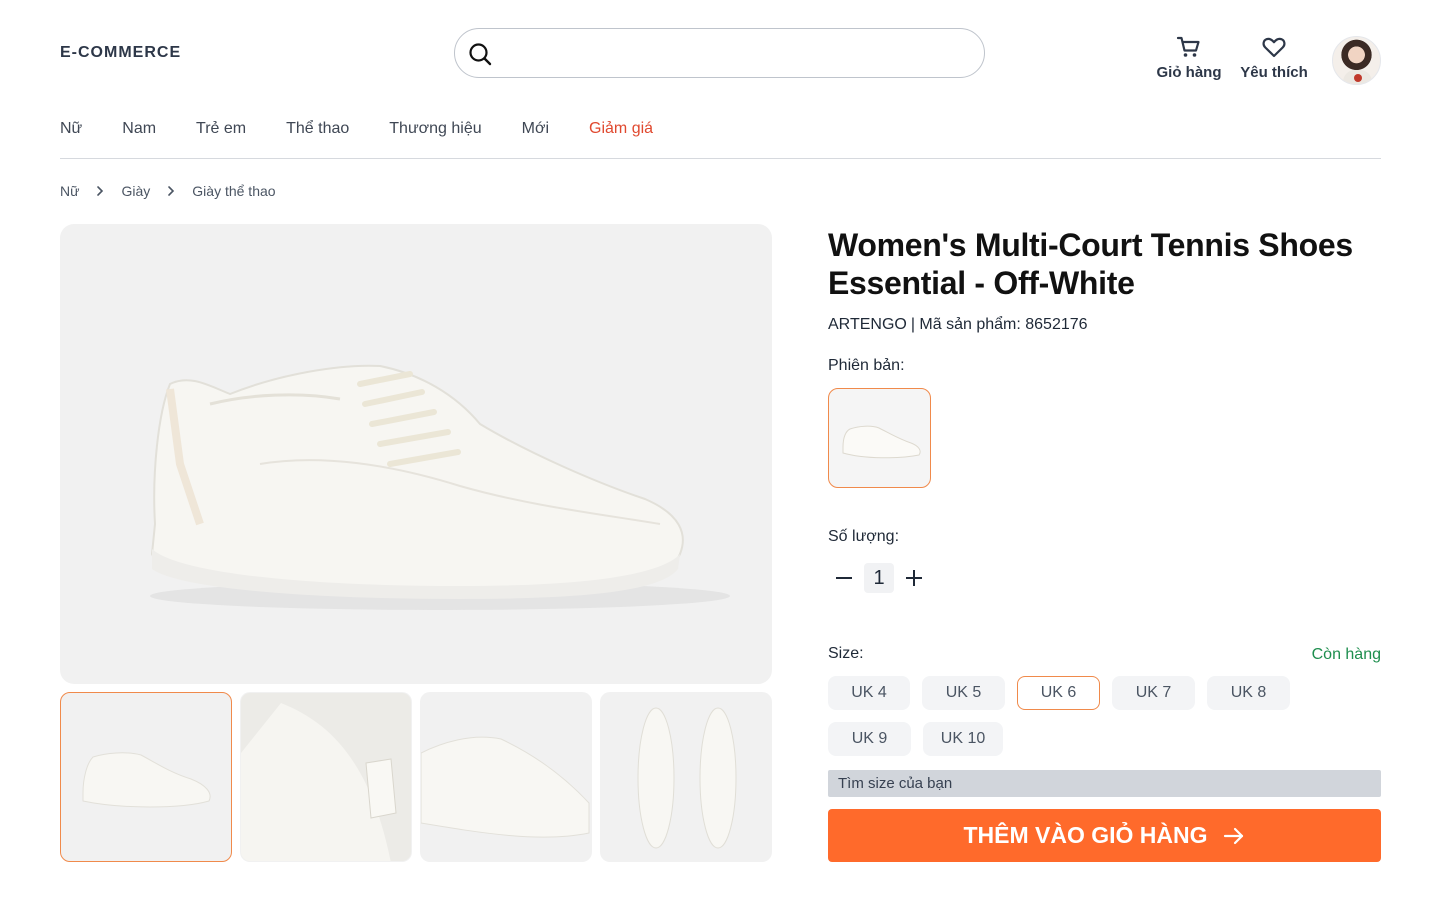 Image resolution: width=1440 pixels, height=911 pixels. I want to click on plus-icon, so click(914, 578).